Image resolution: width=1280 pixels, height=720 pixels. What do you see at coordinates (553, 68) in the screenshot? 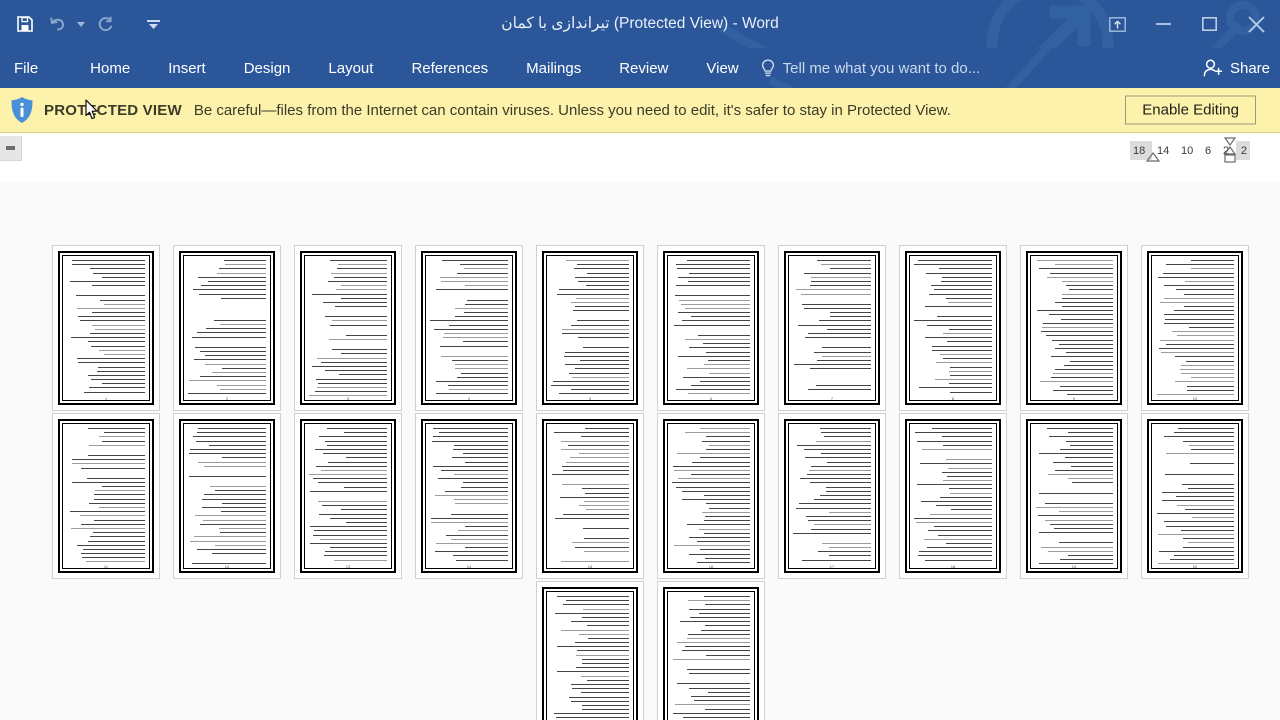
I see `tab-mailings: Mailings` at bounding box center [553, 68].